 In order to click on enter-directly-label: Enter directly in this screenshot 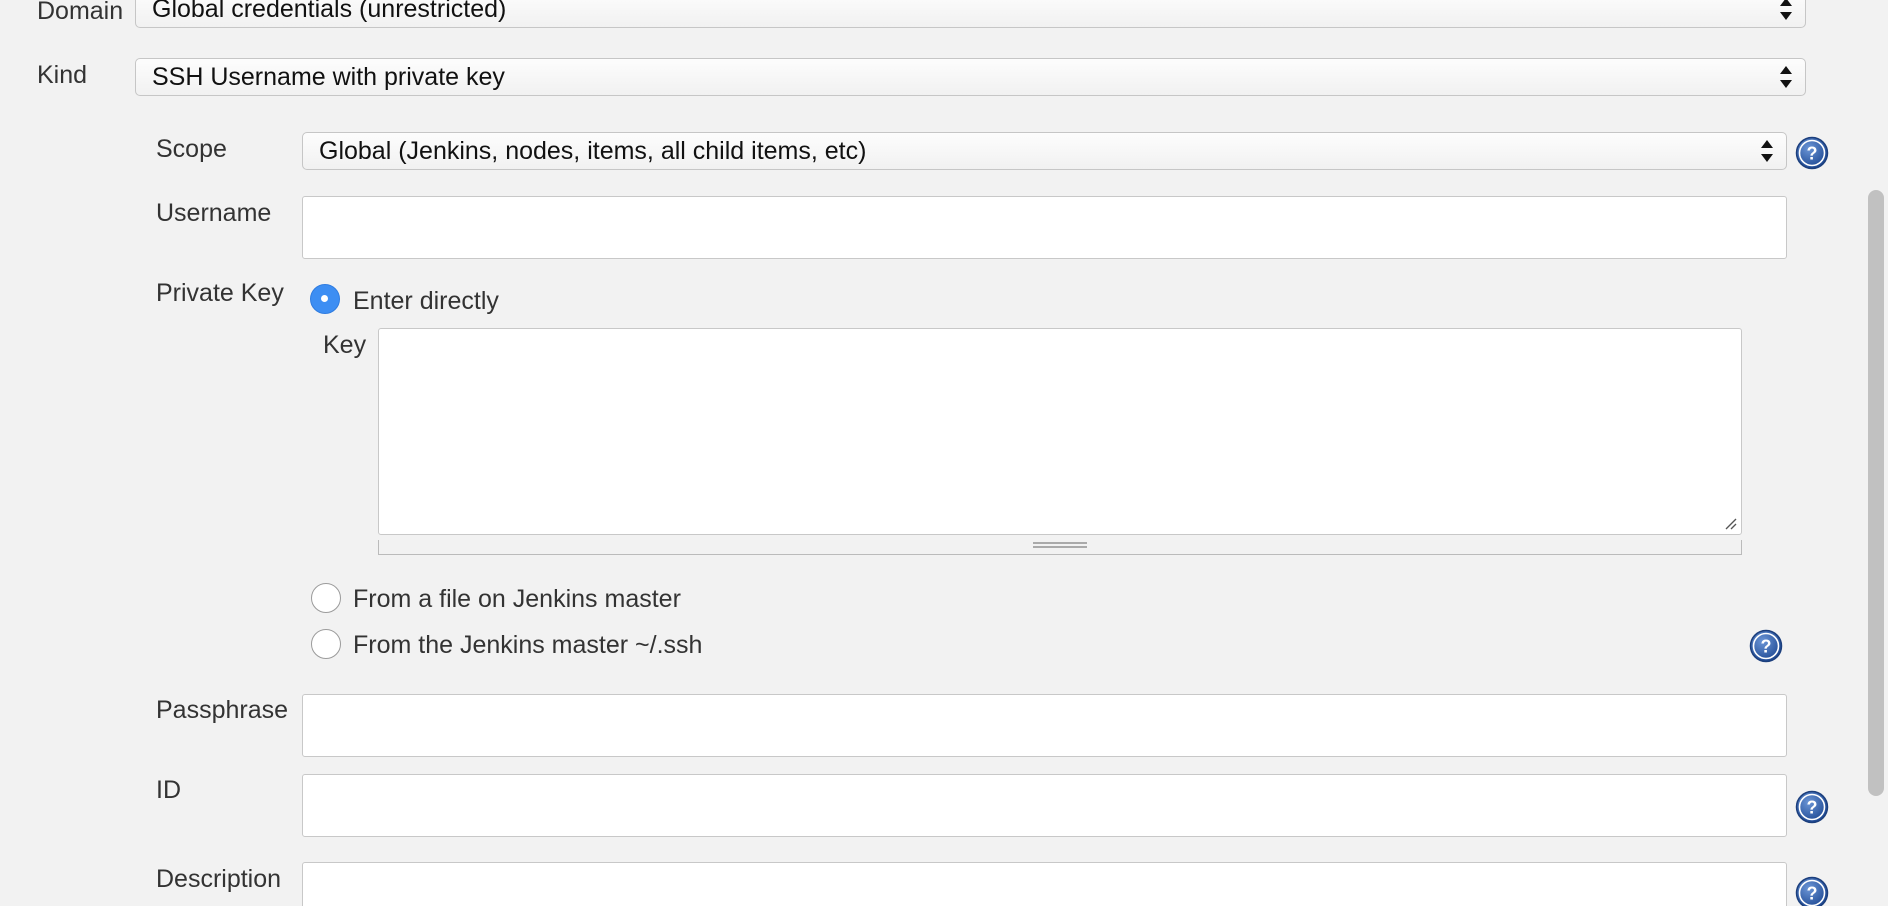, I will do `click(426, 301)`.